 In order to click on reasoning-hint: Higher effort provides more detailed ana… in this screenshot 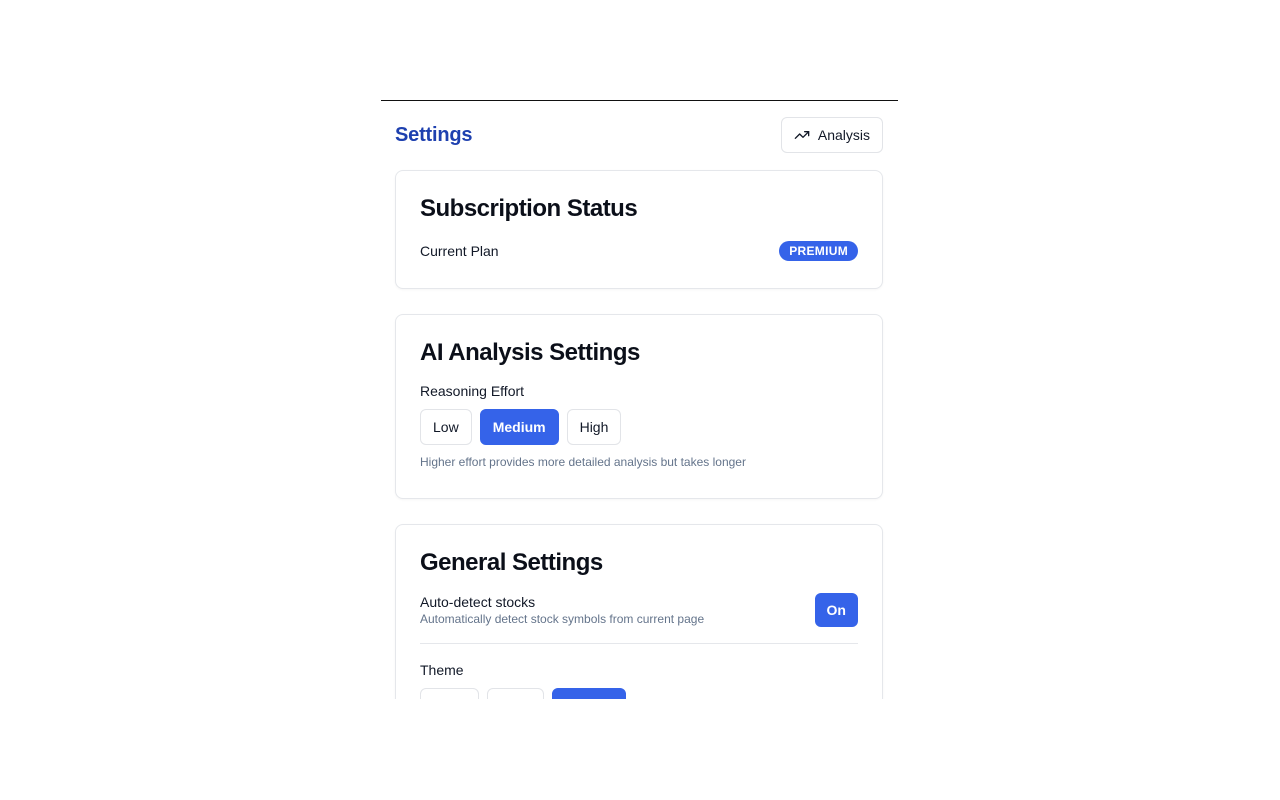, I will do `click(583, 462)`.